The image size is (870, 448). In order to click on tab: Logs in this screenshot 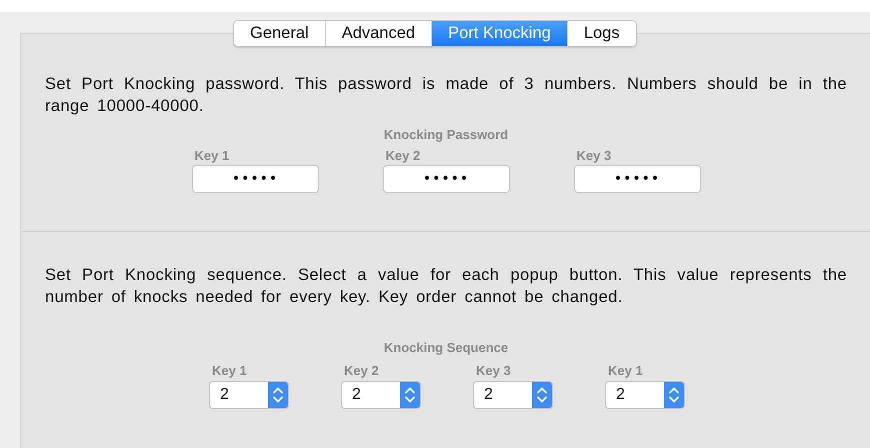, I will do `click(602, 33)`.